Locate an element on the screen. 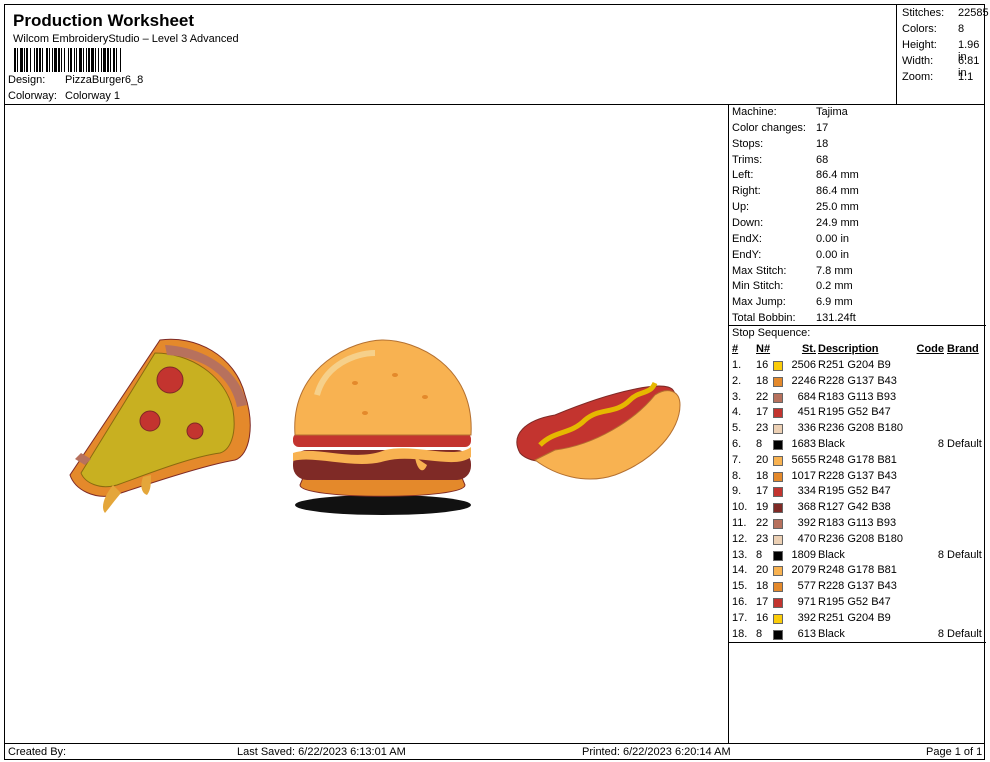 The width and height of the screenshot is (990, 762). row-index: 14. is located at coordinates (740, 570).